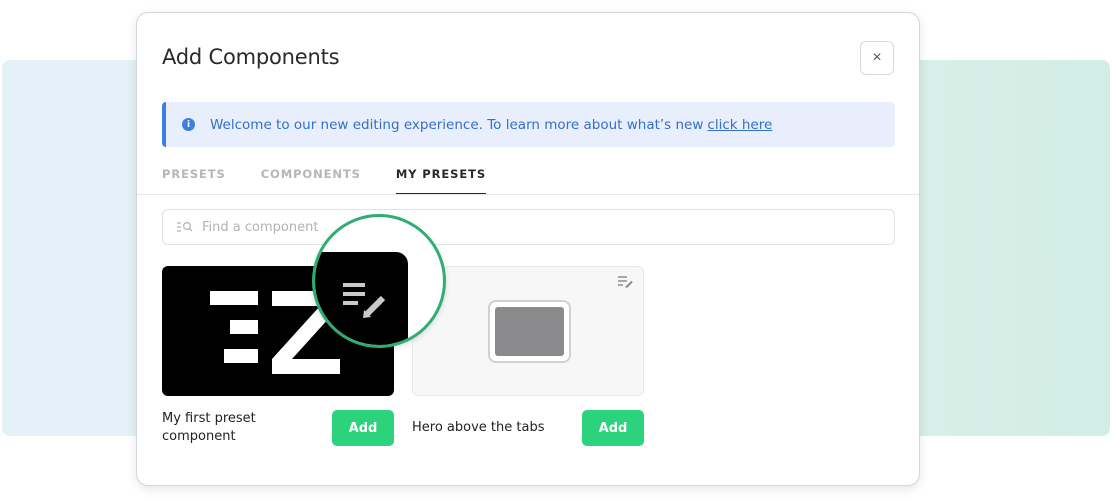  I want to click on placeholder-thumbnail, so click(528, 331).